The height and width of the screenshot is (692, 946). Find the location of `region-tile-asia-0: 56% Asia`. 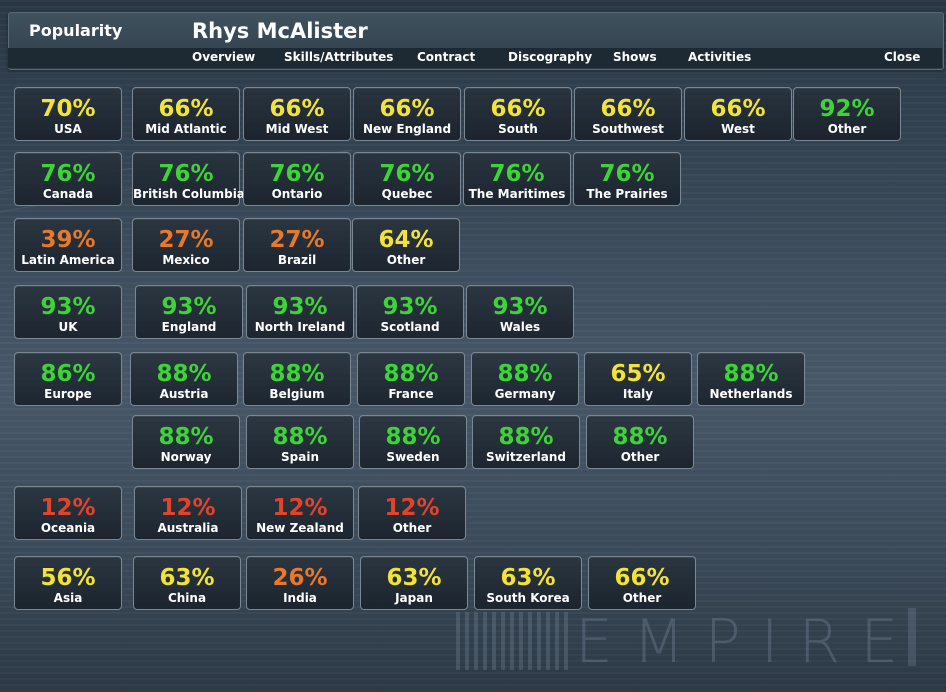

region-tile-asia-0: 56% Asia is located at coordinates (68, 583).